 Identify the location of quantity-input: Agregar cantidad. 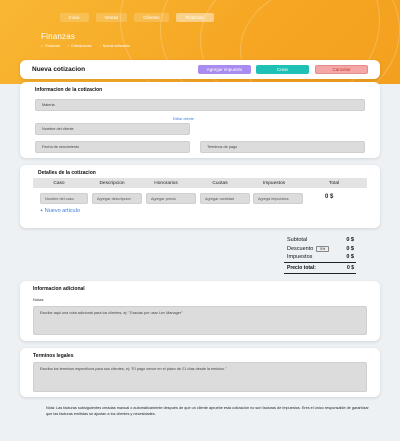
(225, 198).